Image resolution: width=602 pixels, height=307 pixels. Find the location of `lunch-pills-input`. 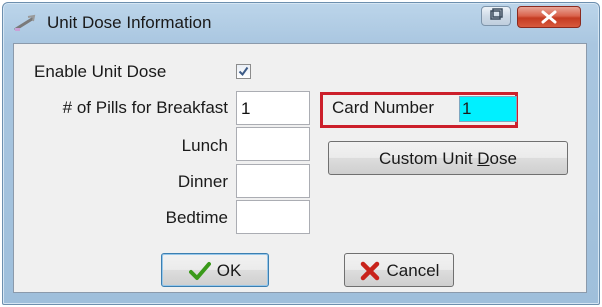

lunch-pills-input is located at coordinates (273, 144).